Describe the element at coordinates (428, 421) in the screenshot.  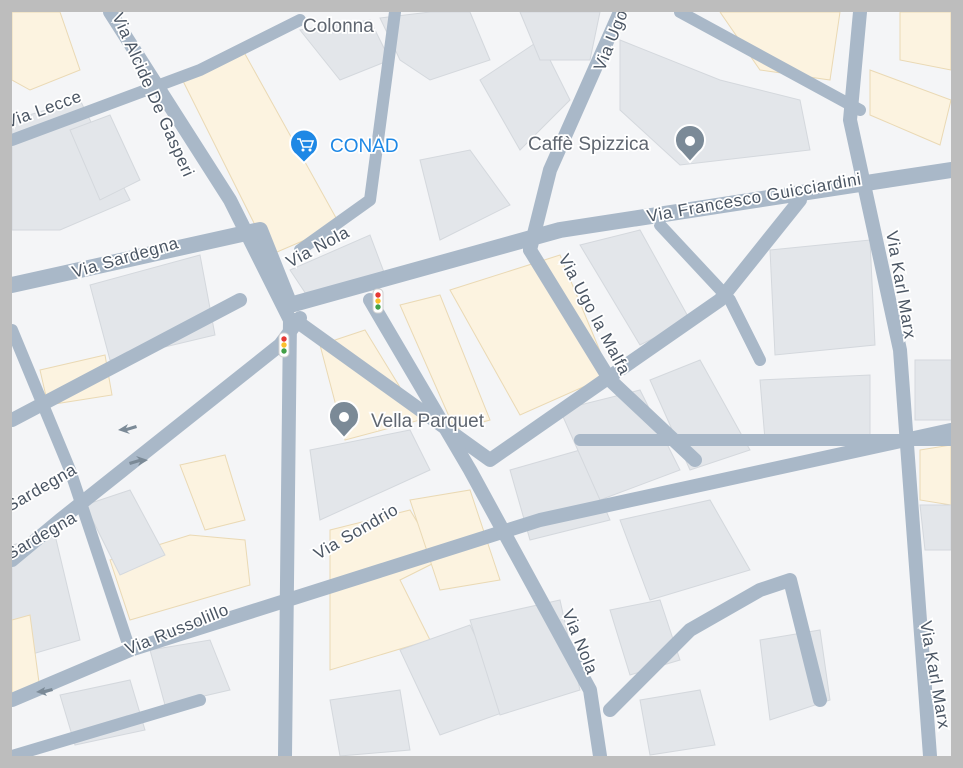
I see `poi-label-vella: Vella Parquet` at that location.